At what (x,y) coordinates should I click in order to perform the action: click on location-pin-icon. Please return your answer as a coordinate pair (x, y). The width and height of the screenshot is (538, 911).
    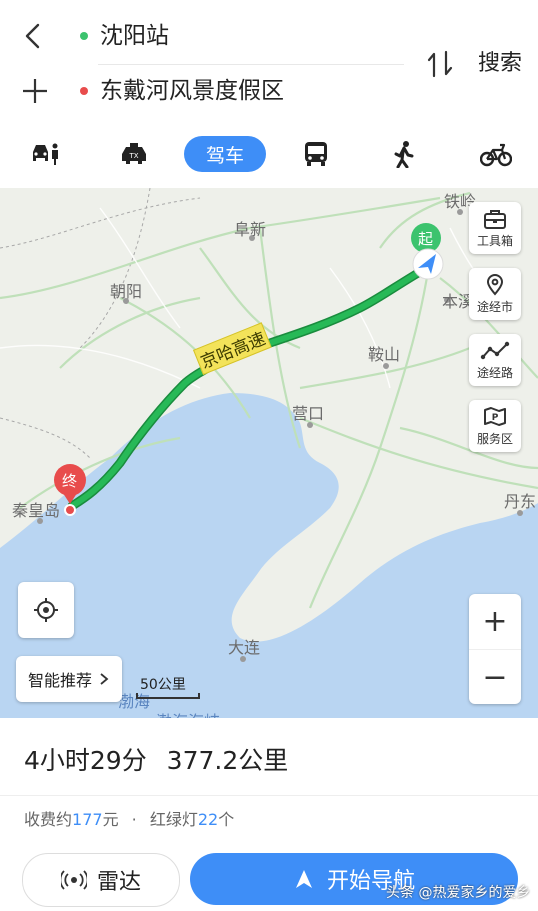
    Looking at the image, I should click on (495, 285).